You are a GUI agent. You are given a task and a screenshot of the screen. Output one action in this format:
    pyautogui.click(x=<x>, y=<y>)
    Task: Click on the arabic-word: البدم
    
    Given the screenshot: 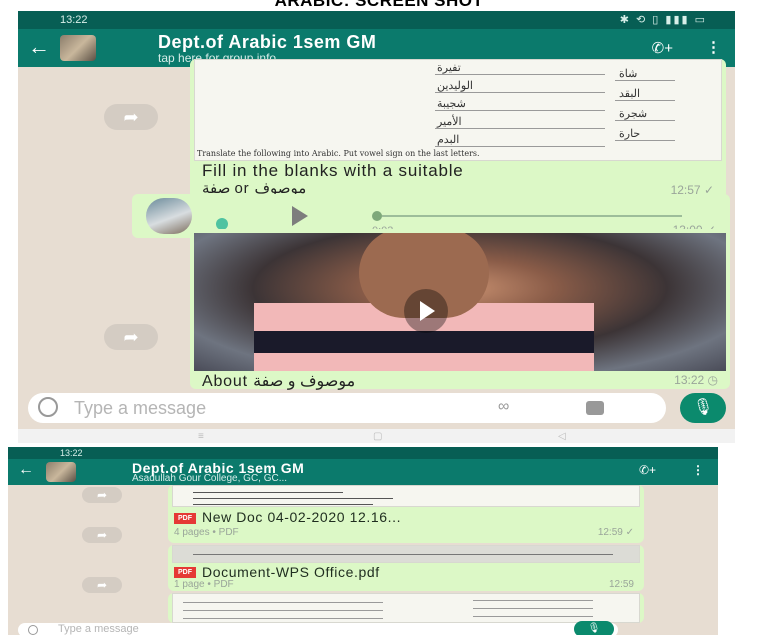 What is the action you would take?
    pyautogui.click(x=448, y=139)
    